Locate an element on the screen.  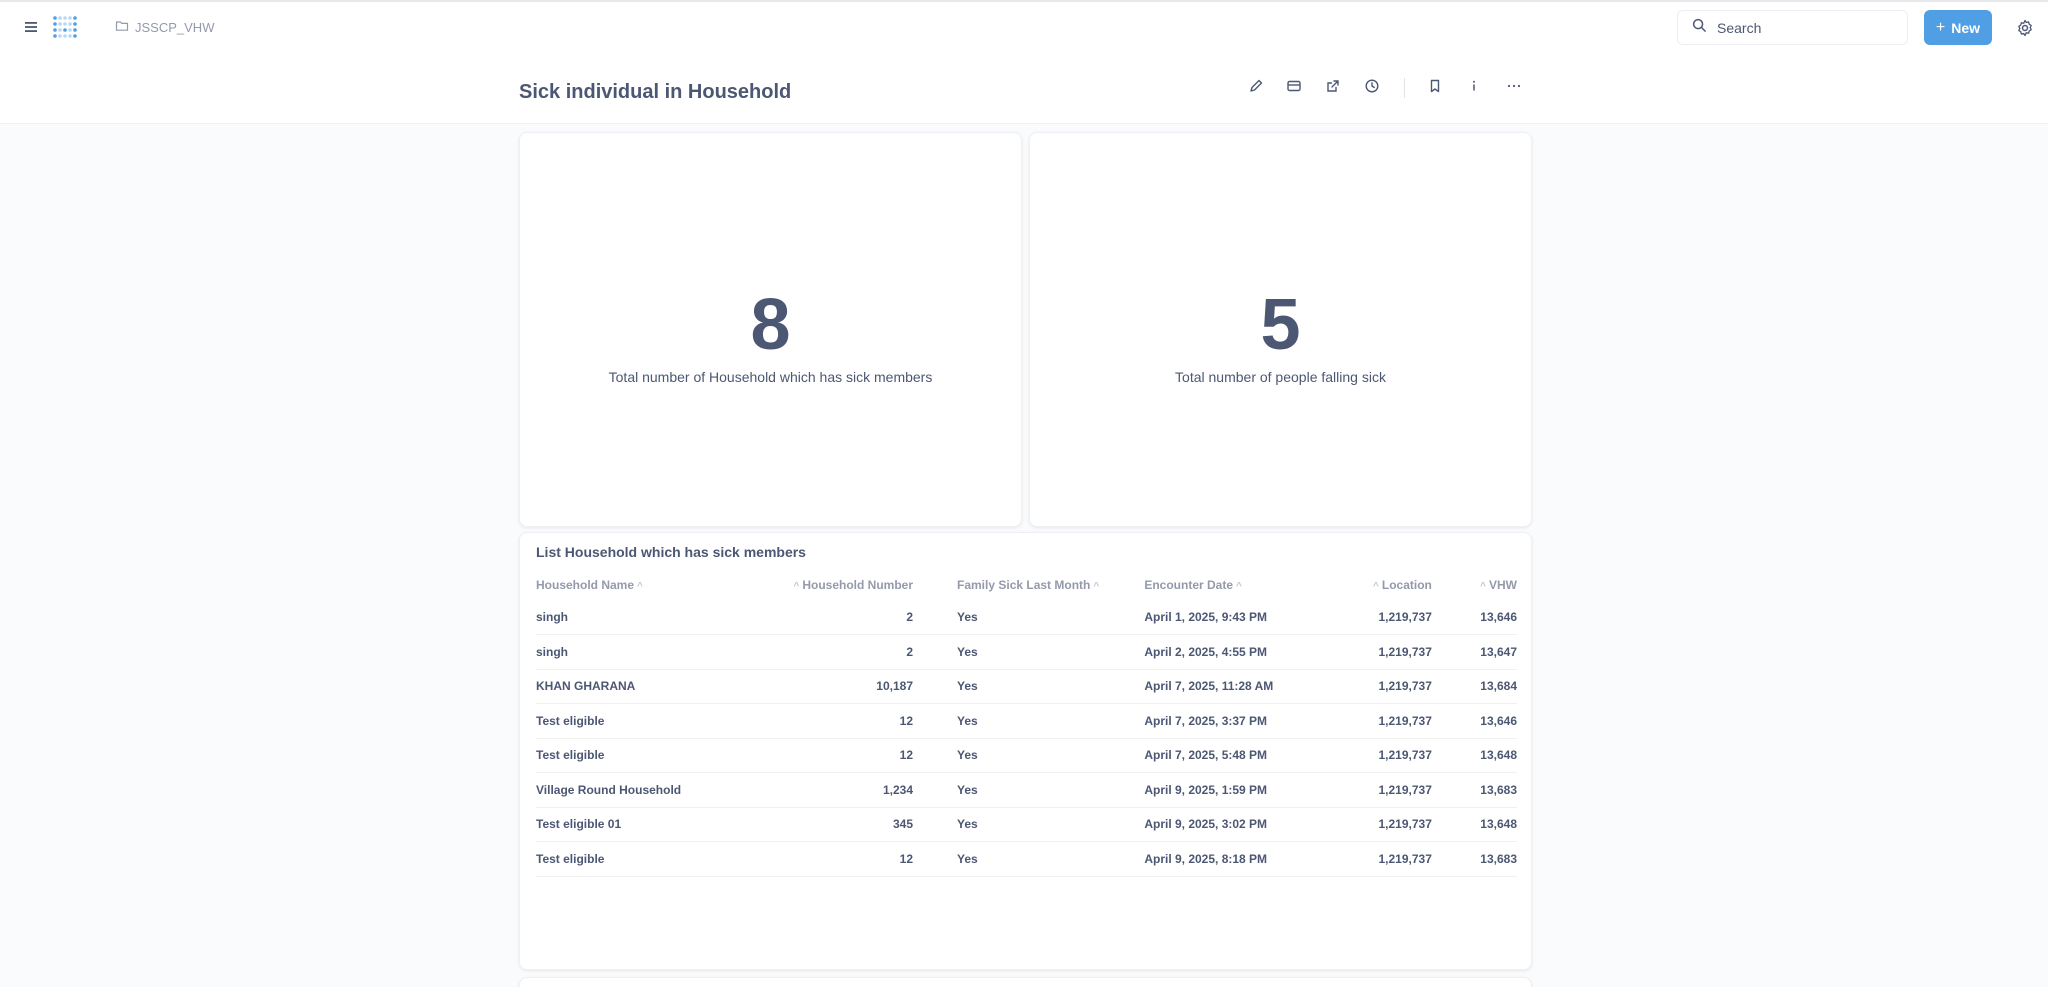
cell-encounter-date: April 7, 2025, 11:28 AM is located at coordinates (1255, 686).